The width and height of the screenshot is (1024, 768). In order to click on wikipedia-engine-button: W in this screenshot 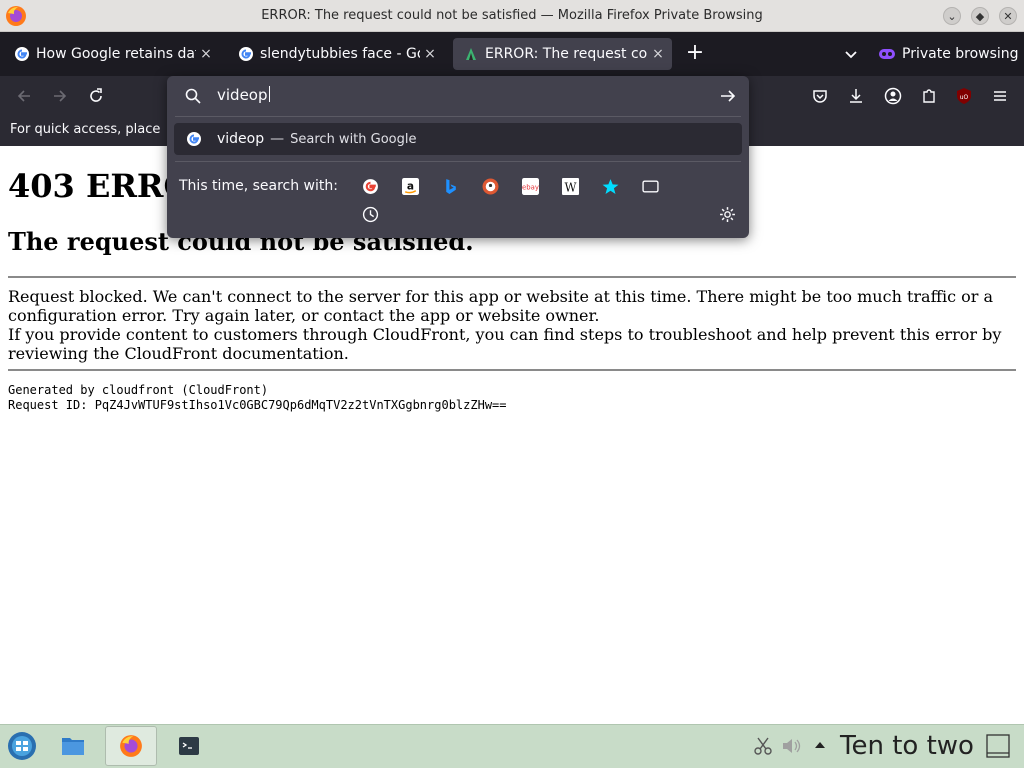, I will do `click(570, 186)`.